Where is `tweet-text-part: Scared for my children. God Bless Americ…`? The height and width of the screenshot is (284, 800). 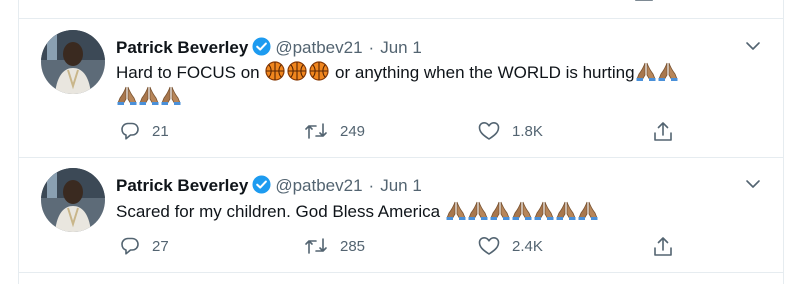 tweet-text-part: Scared for my children. God Bless Americ… is located at coordinates (280, 211).